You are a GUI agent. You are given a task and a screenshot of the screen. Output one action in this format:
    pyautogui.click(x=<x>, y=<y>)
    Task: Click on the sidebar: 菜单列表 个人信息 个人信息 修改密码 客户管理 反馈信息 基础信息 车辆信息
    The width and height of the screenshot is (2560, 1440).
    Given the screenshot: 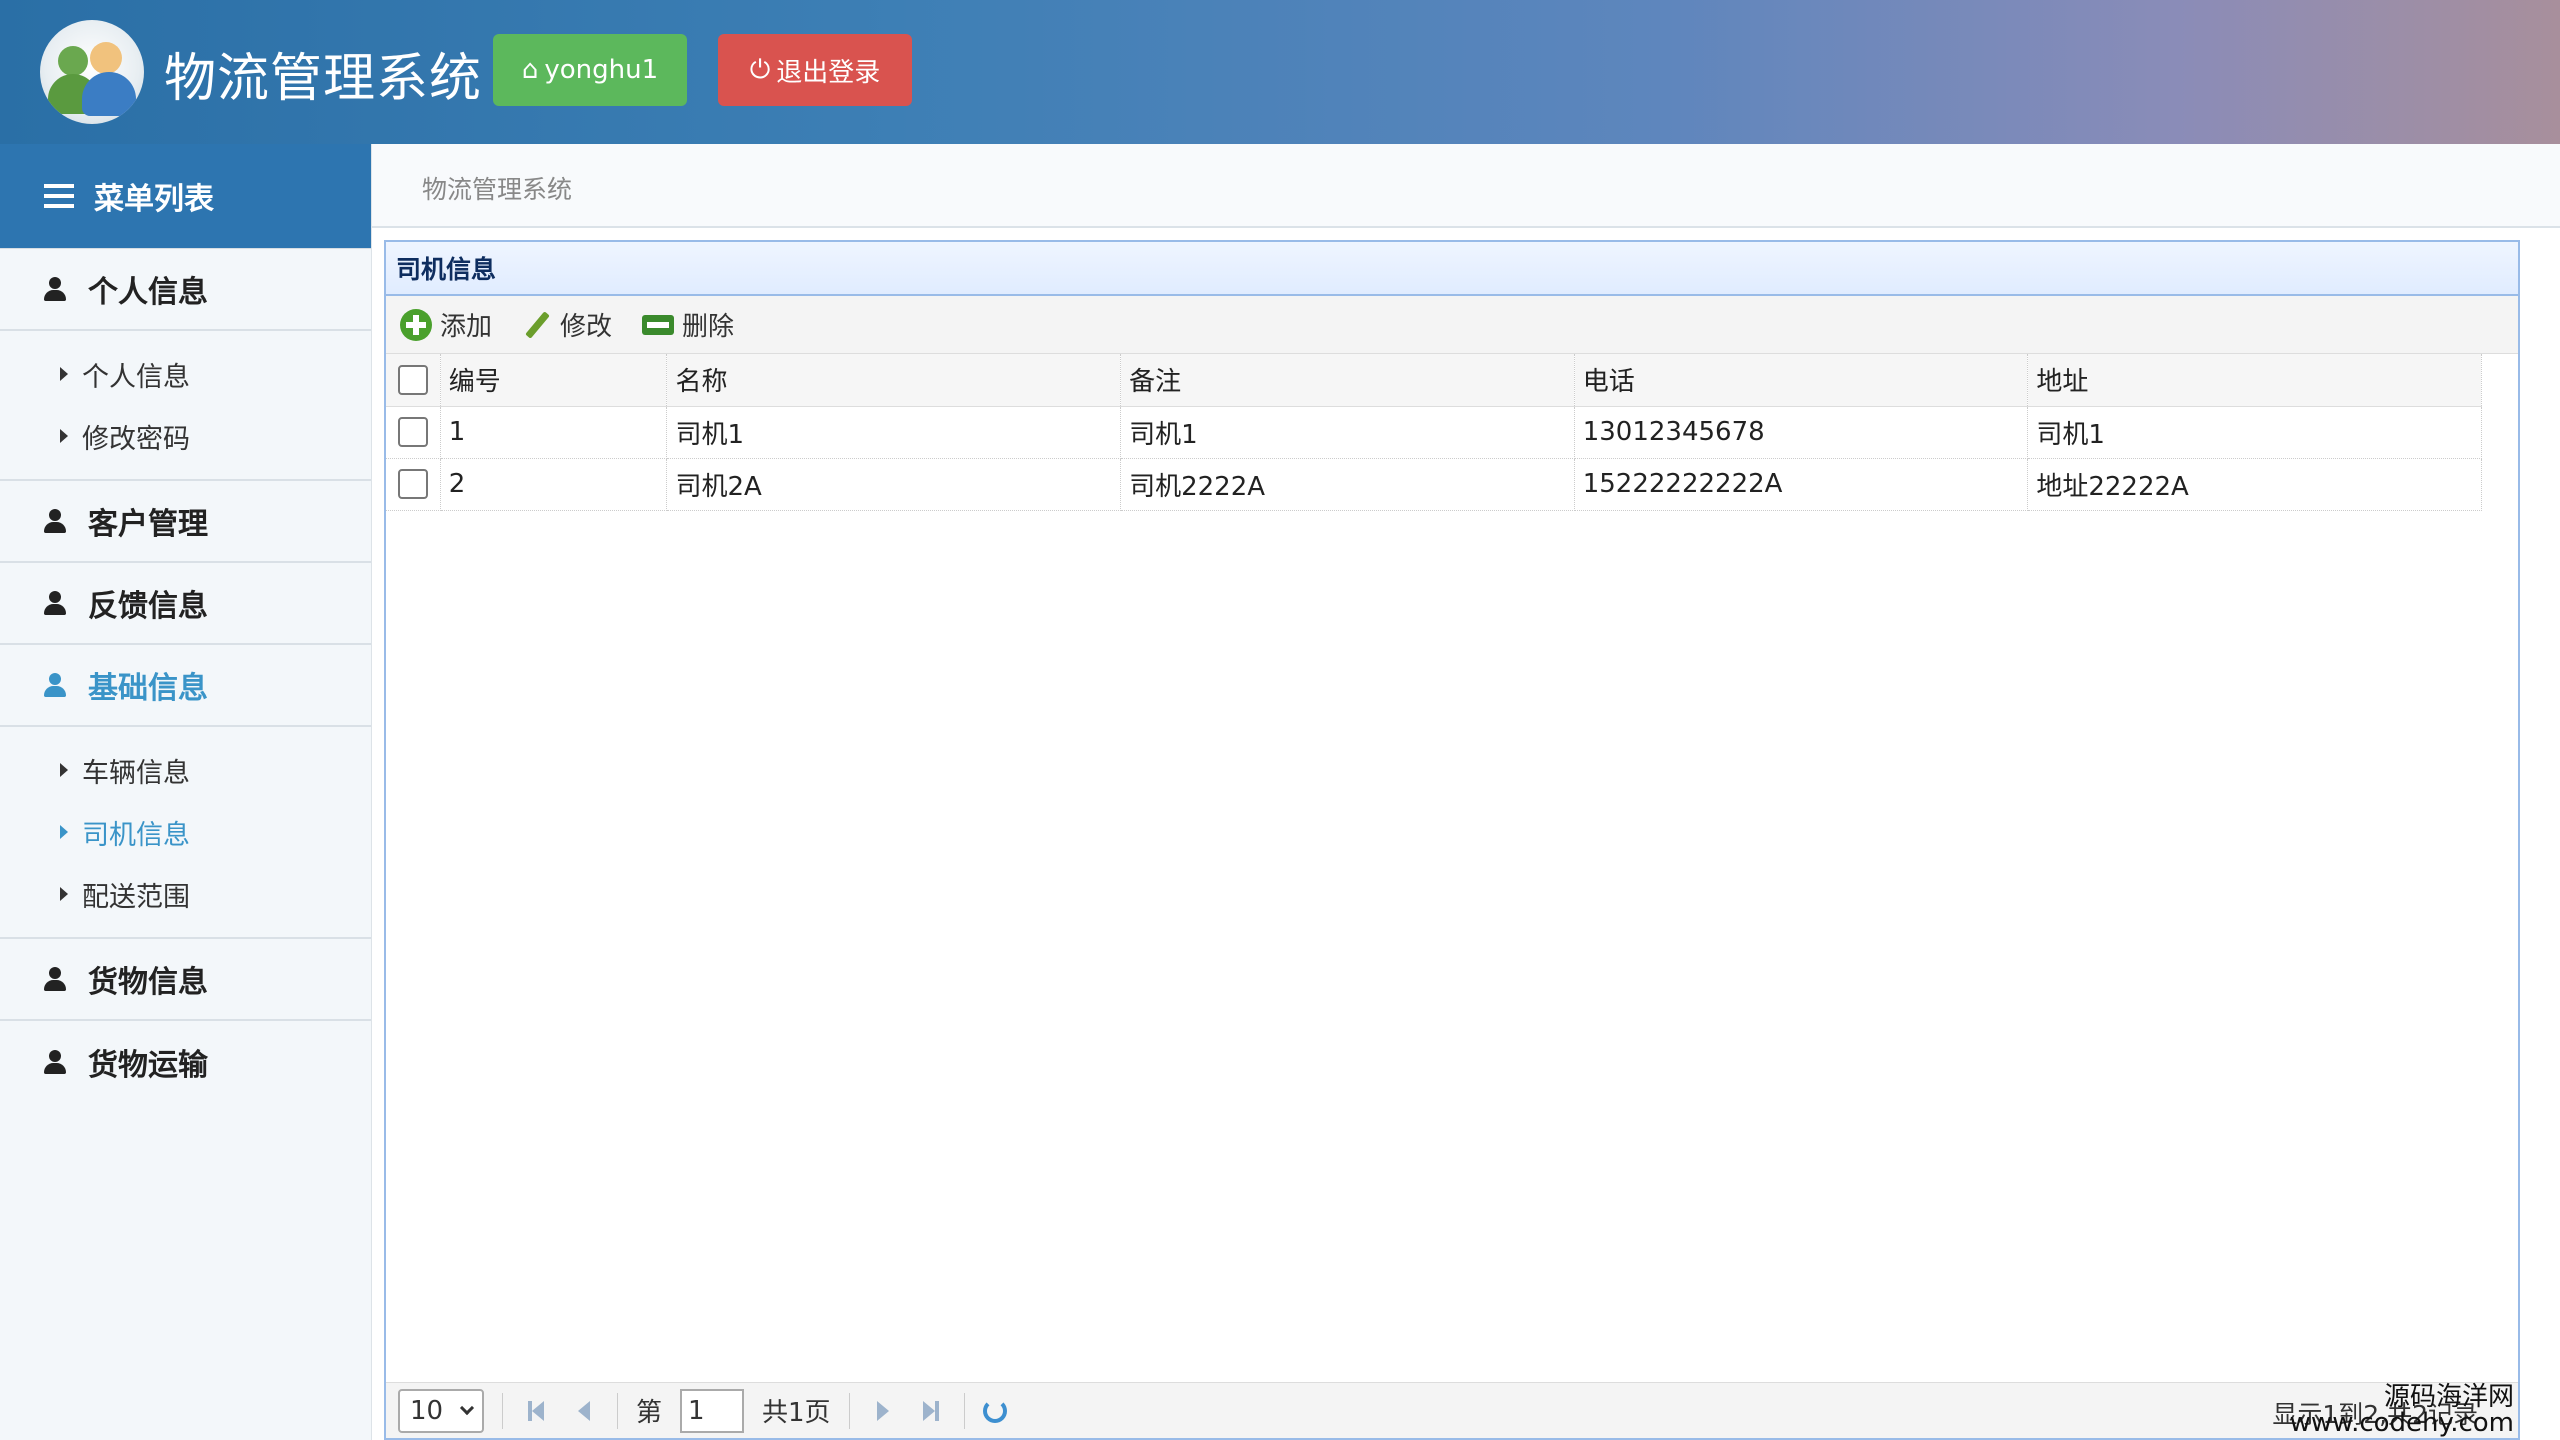 What is the action you would take?
    pyautogui.click(x=186, y=792)
    